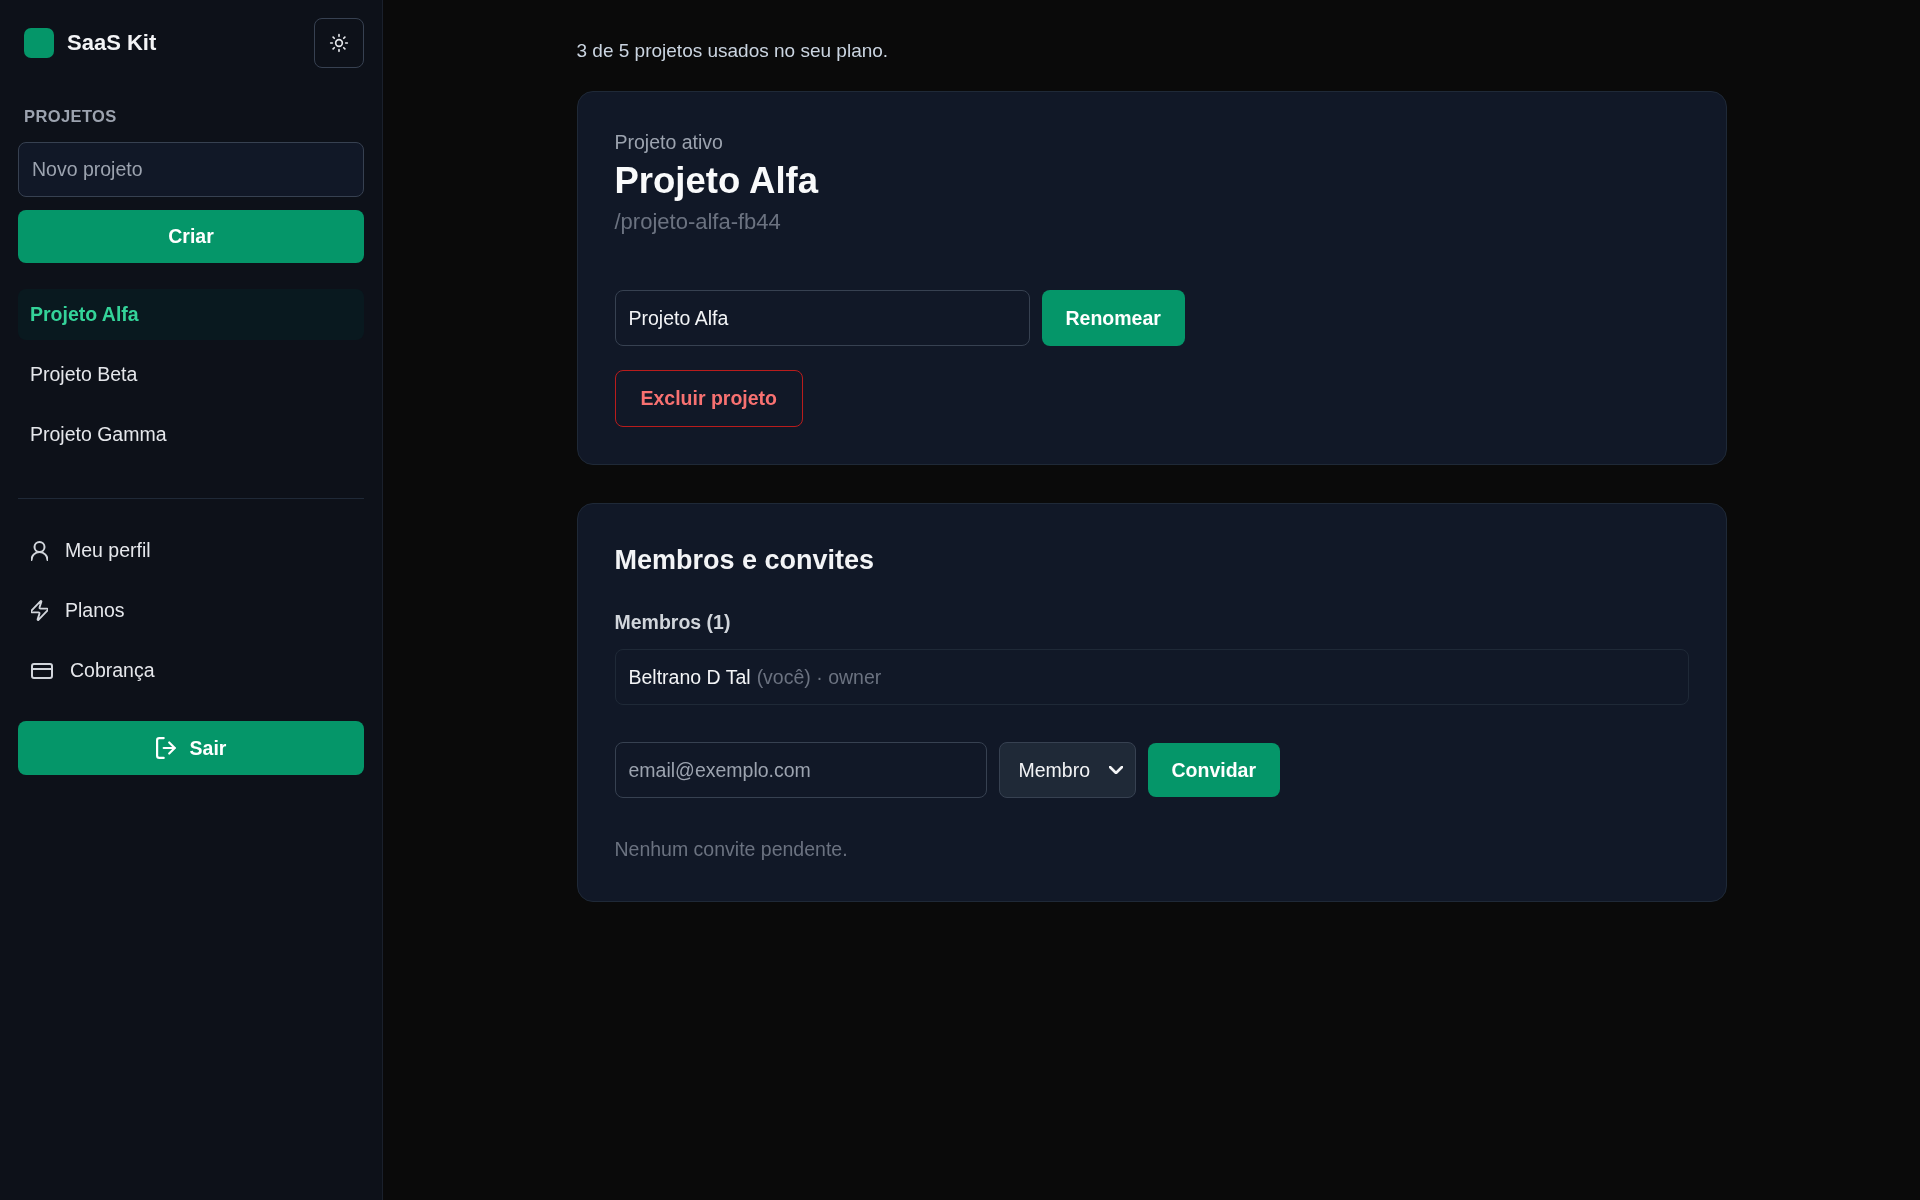 The height and width of the screenshot is (1200, 1920). What do you see at coordinates (70, 116) in the screenshot?
I see `section-label: PROJETOS` at bounding box center [70, 116].